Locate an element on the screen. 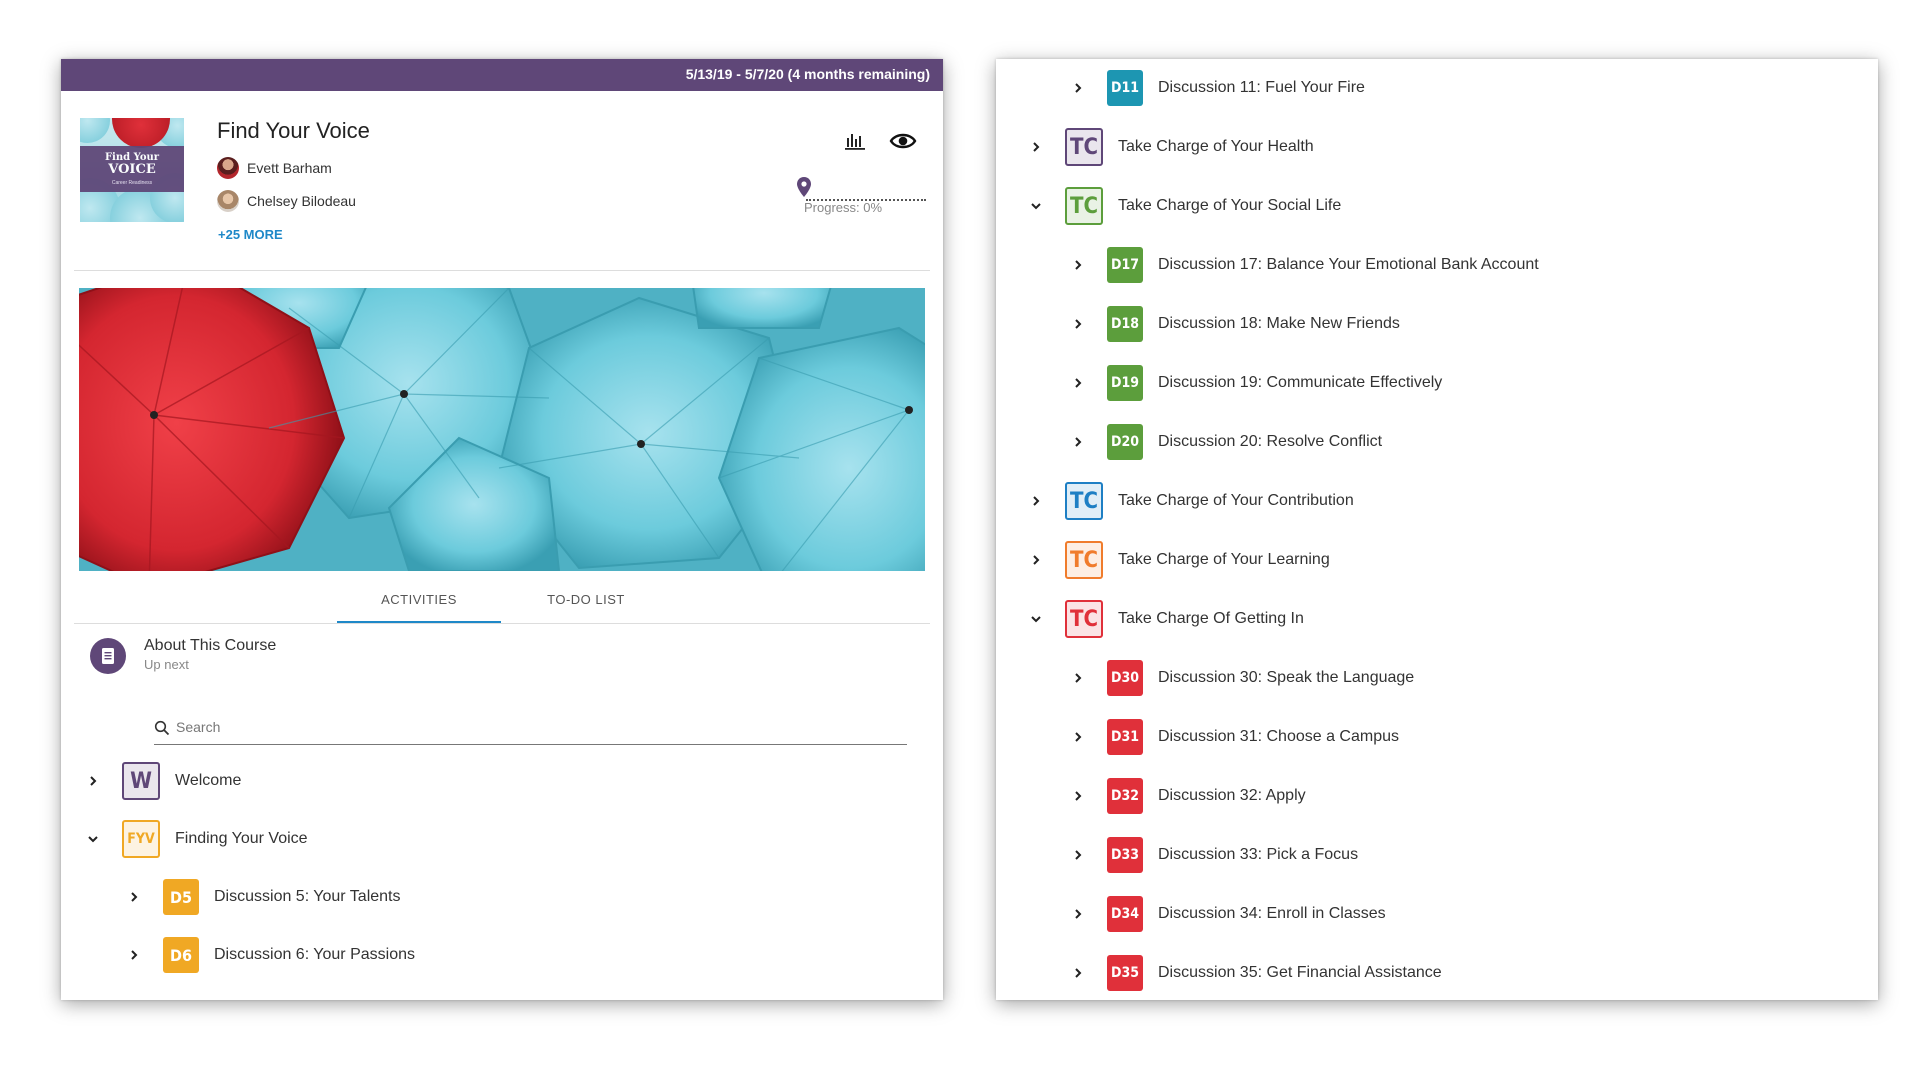 This screenshot has width=1920, height=1080. search-field is located at coordinates (530, 729).